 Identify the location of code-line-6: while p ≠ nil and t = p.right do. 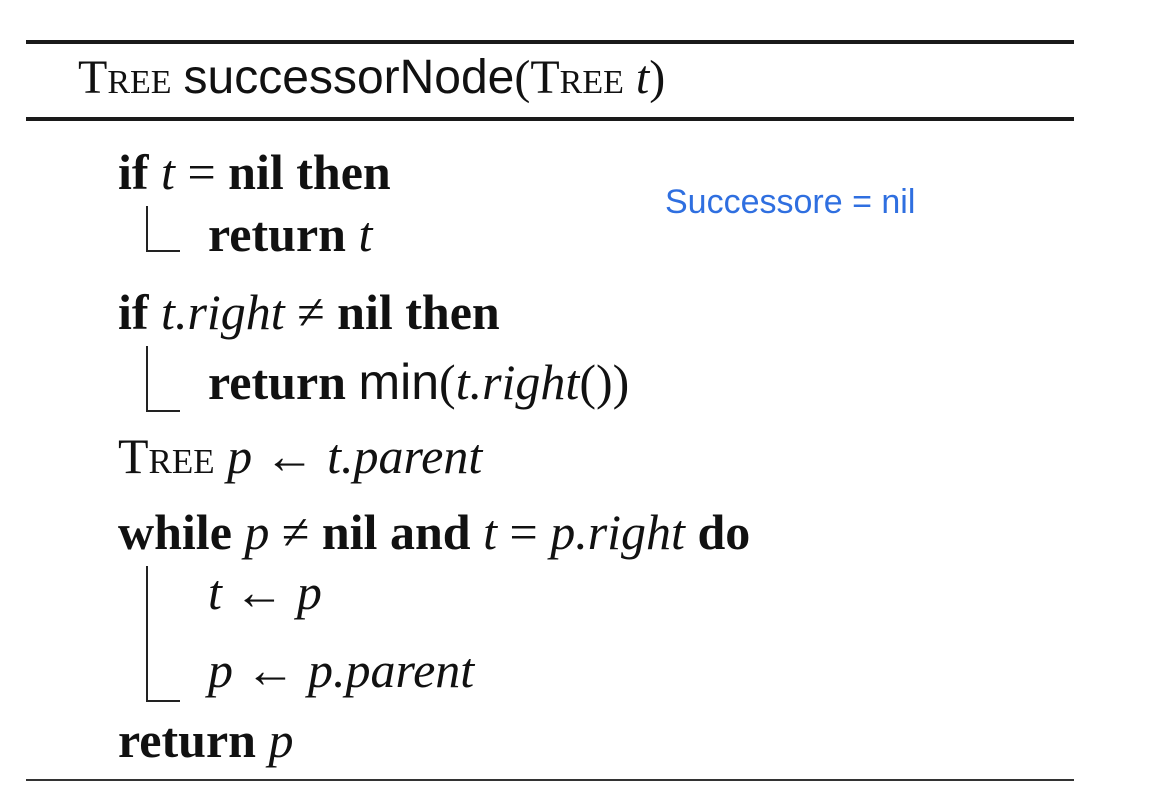
(434, 532).